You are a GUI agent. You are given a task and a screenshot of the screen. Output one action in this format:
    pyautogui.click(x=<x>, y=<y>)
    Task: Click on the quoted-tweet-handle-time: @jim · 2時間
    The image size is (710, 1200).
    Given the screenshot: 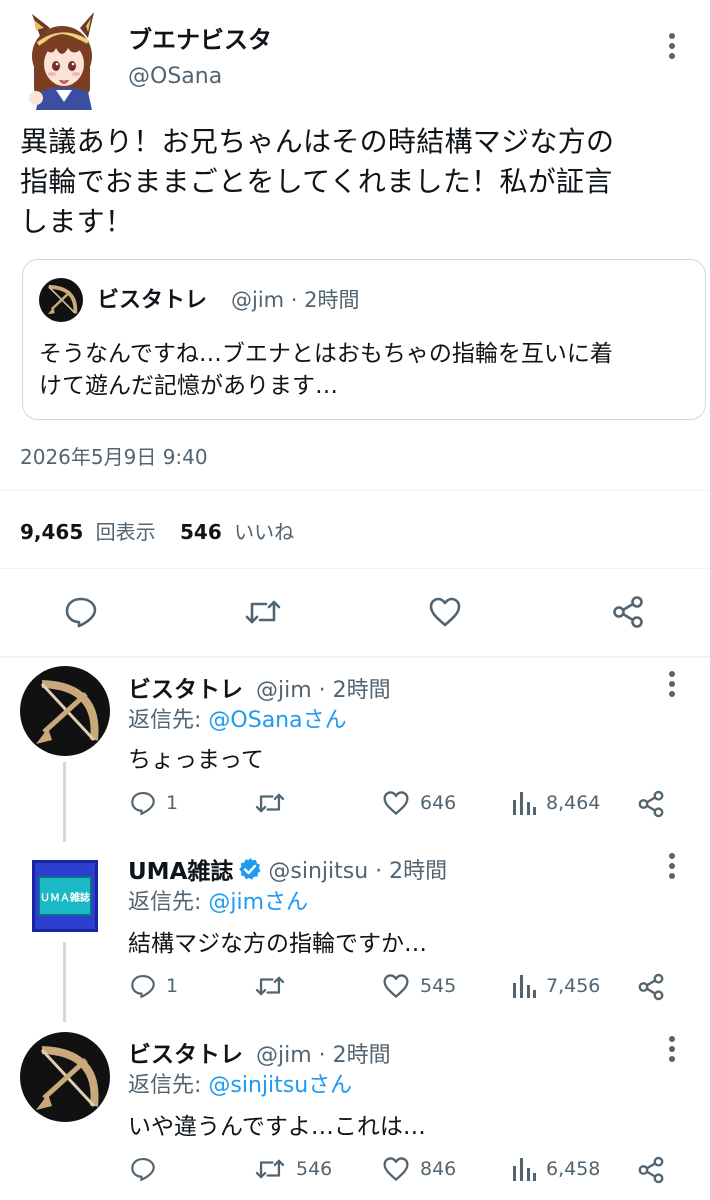 What is the action you would take?
    pyautogui.click(x=295, y=300)
    